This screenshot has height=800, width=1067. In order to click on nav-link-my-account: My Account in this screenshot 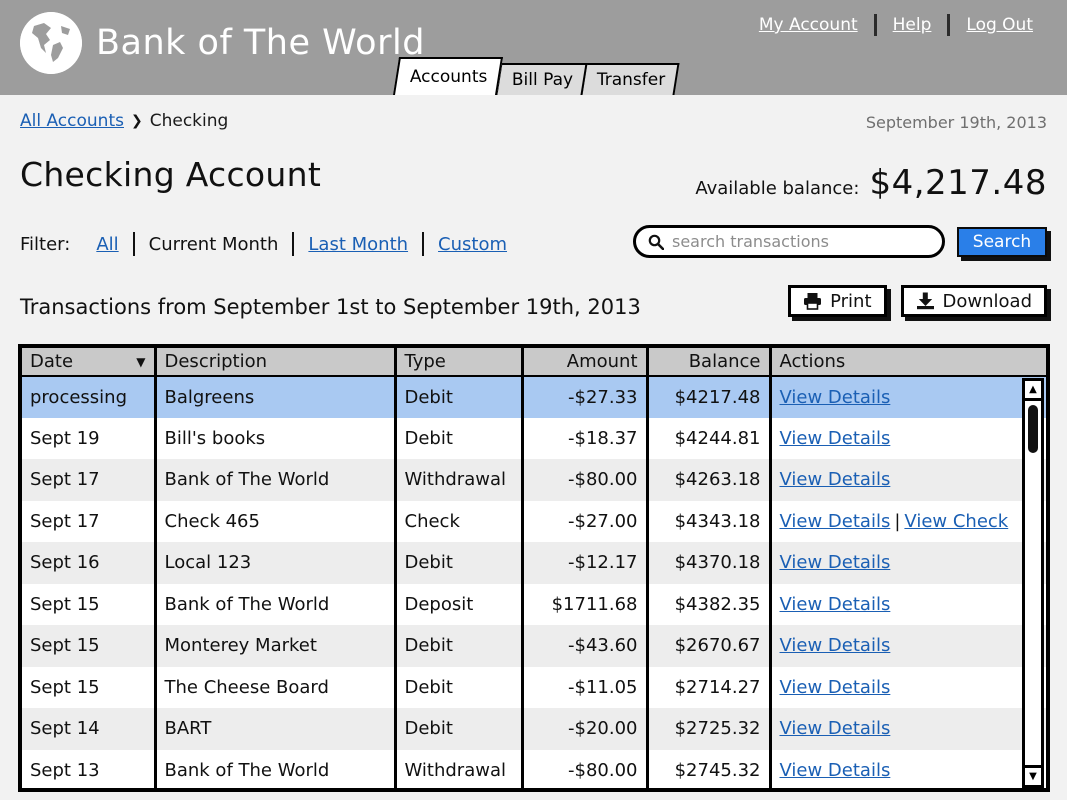, I will do `click(808, 25)`.